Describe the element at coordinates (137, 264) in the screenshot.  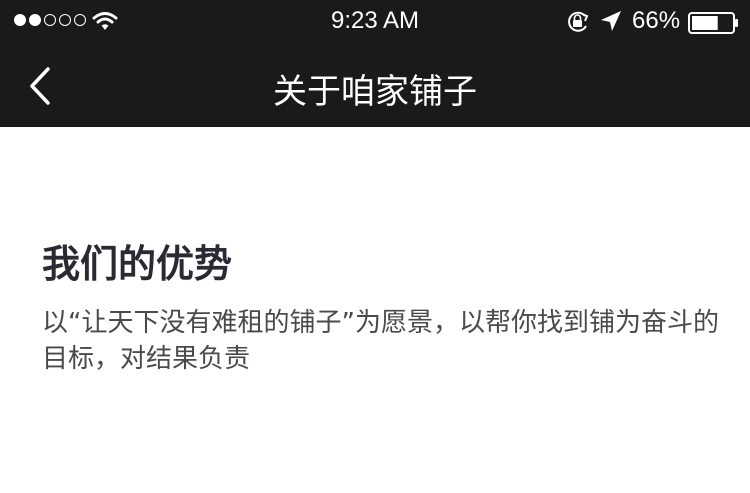
I see `section-title: 我们的优势` at that location.